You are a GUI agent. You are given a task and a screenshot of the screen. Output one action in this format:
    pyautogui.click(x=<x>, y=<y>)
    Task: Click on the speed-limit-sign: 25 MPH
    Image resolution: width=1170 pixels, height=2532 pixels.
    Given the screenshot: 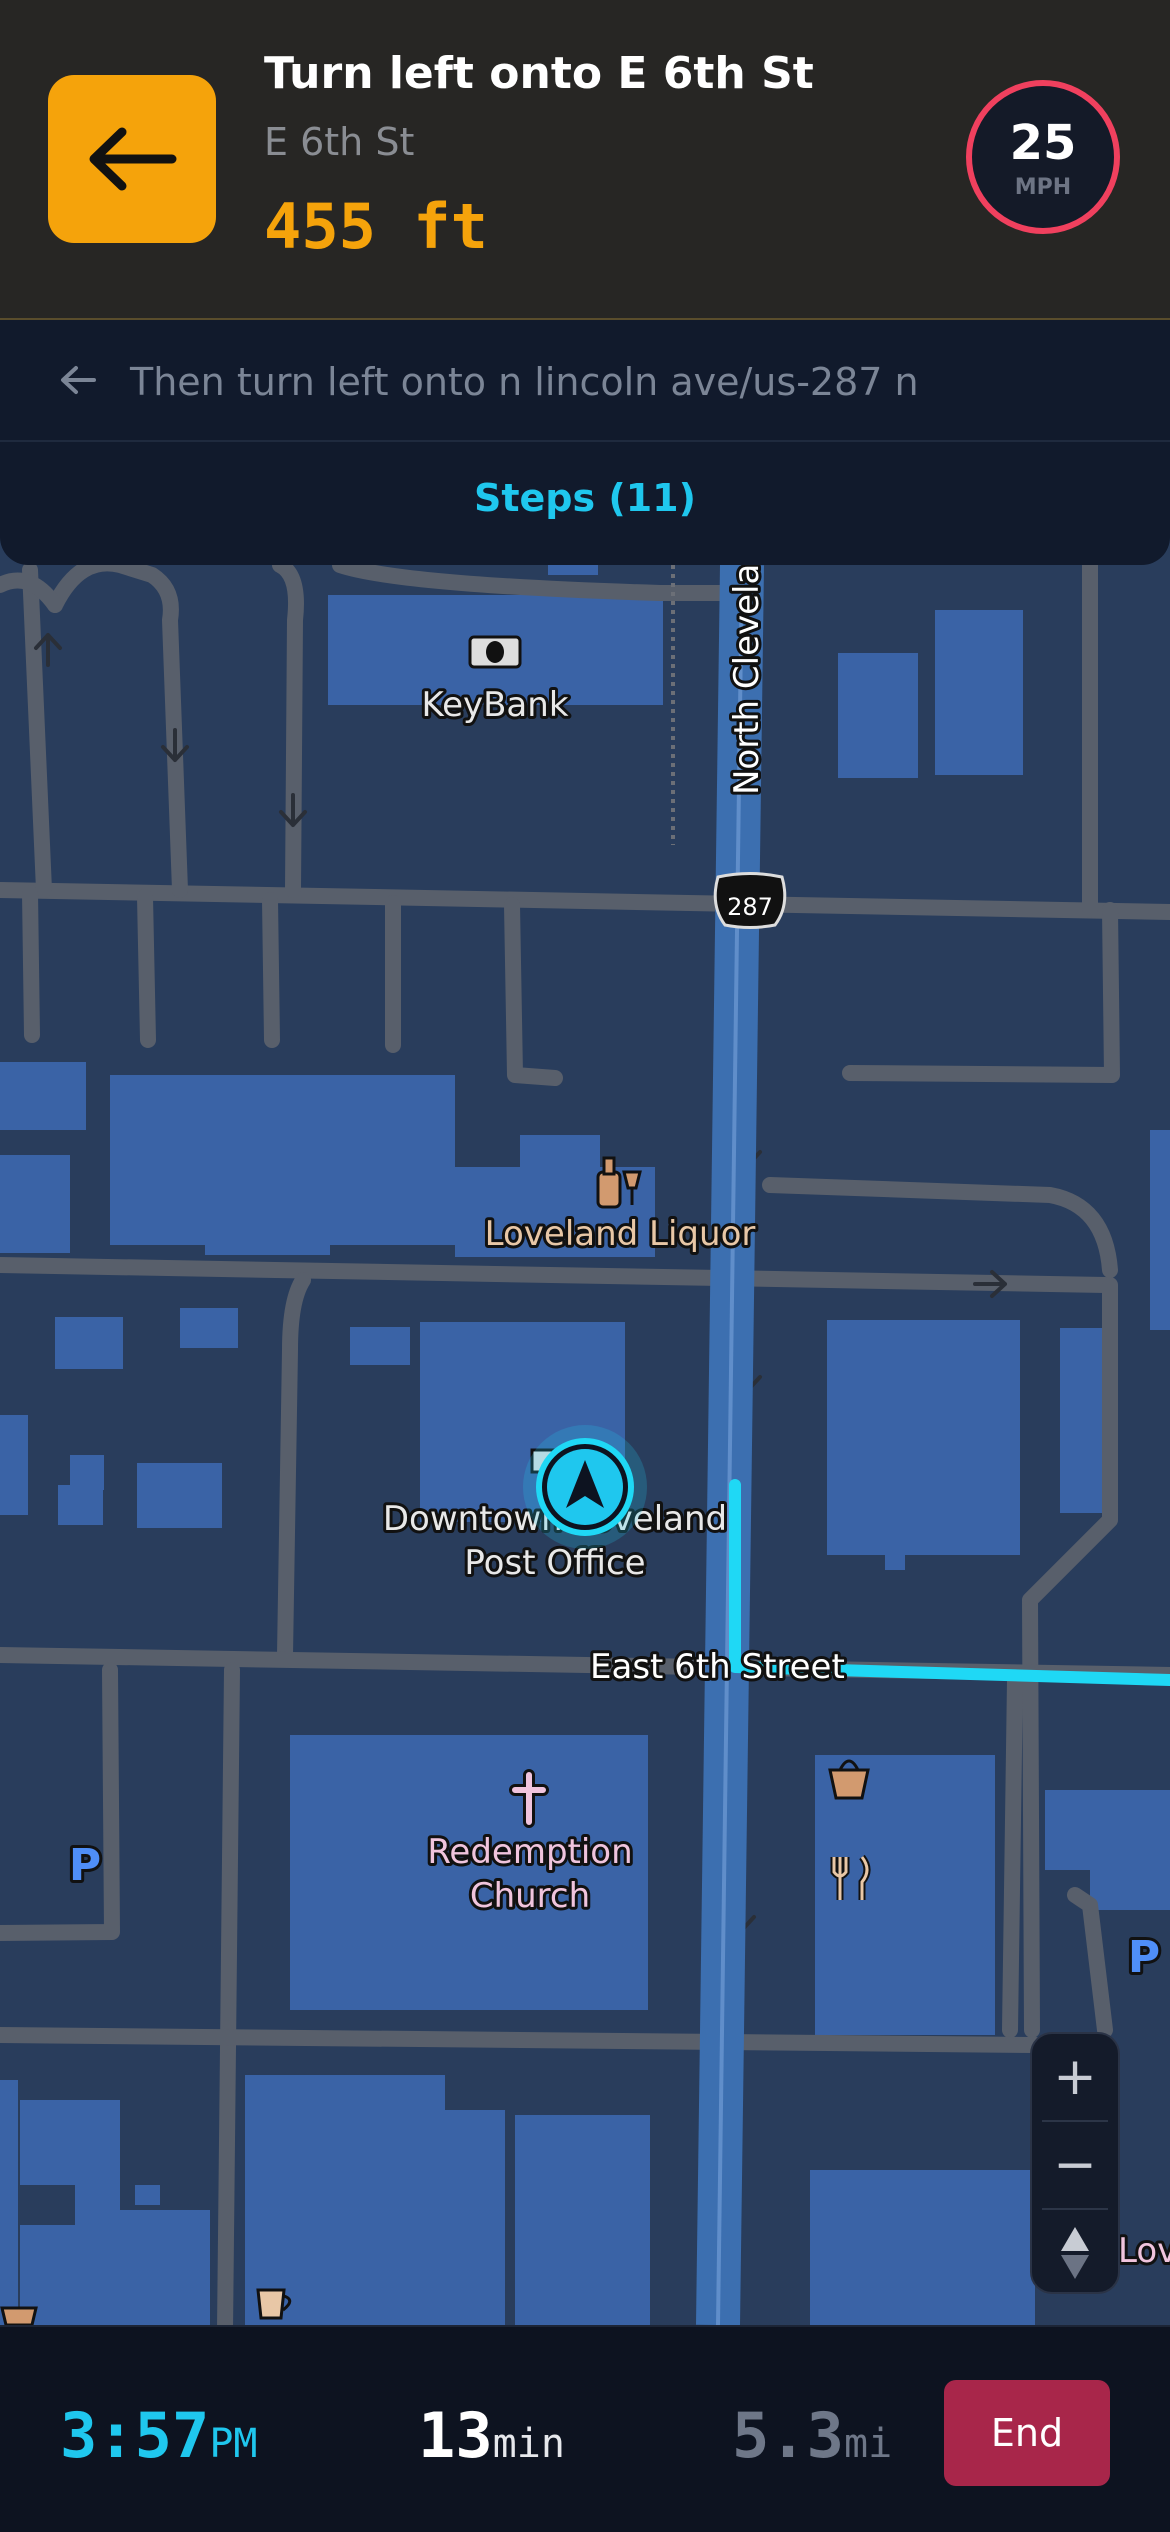 What is the action you would take?
    pyautogui.click(x=1043, y=157)
    